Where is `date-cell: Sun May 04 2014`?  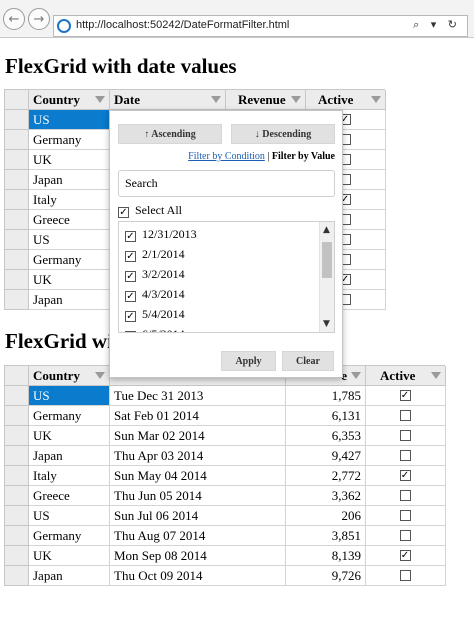 date-cell: Sun May 04 2014 is located at coordinates (198, 476).